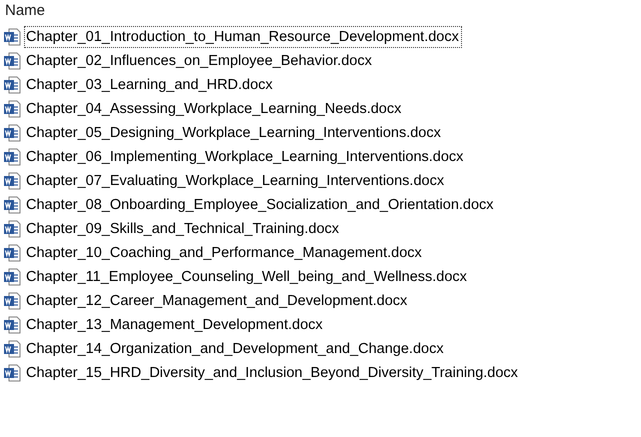  What do you see at coordinates (247, 277) in the screenshot?
I see `file-name: Chapter_11_Employee_Counseling_Well_being_and_Wellness.docx` at bounding box center [247, 277].